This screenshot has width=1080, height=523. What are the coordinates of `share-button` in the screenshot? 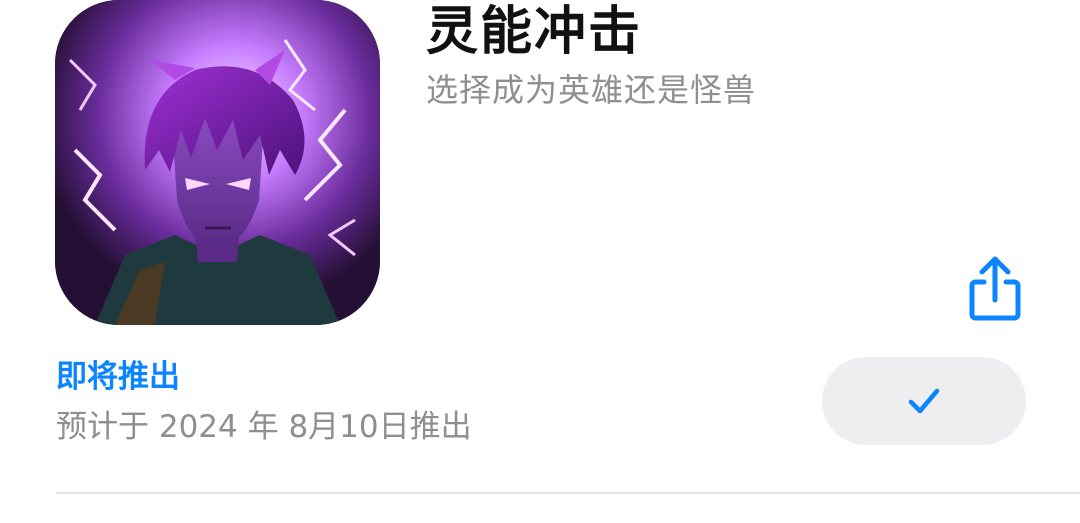 It's located at (995, 290).